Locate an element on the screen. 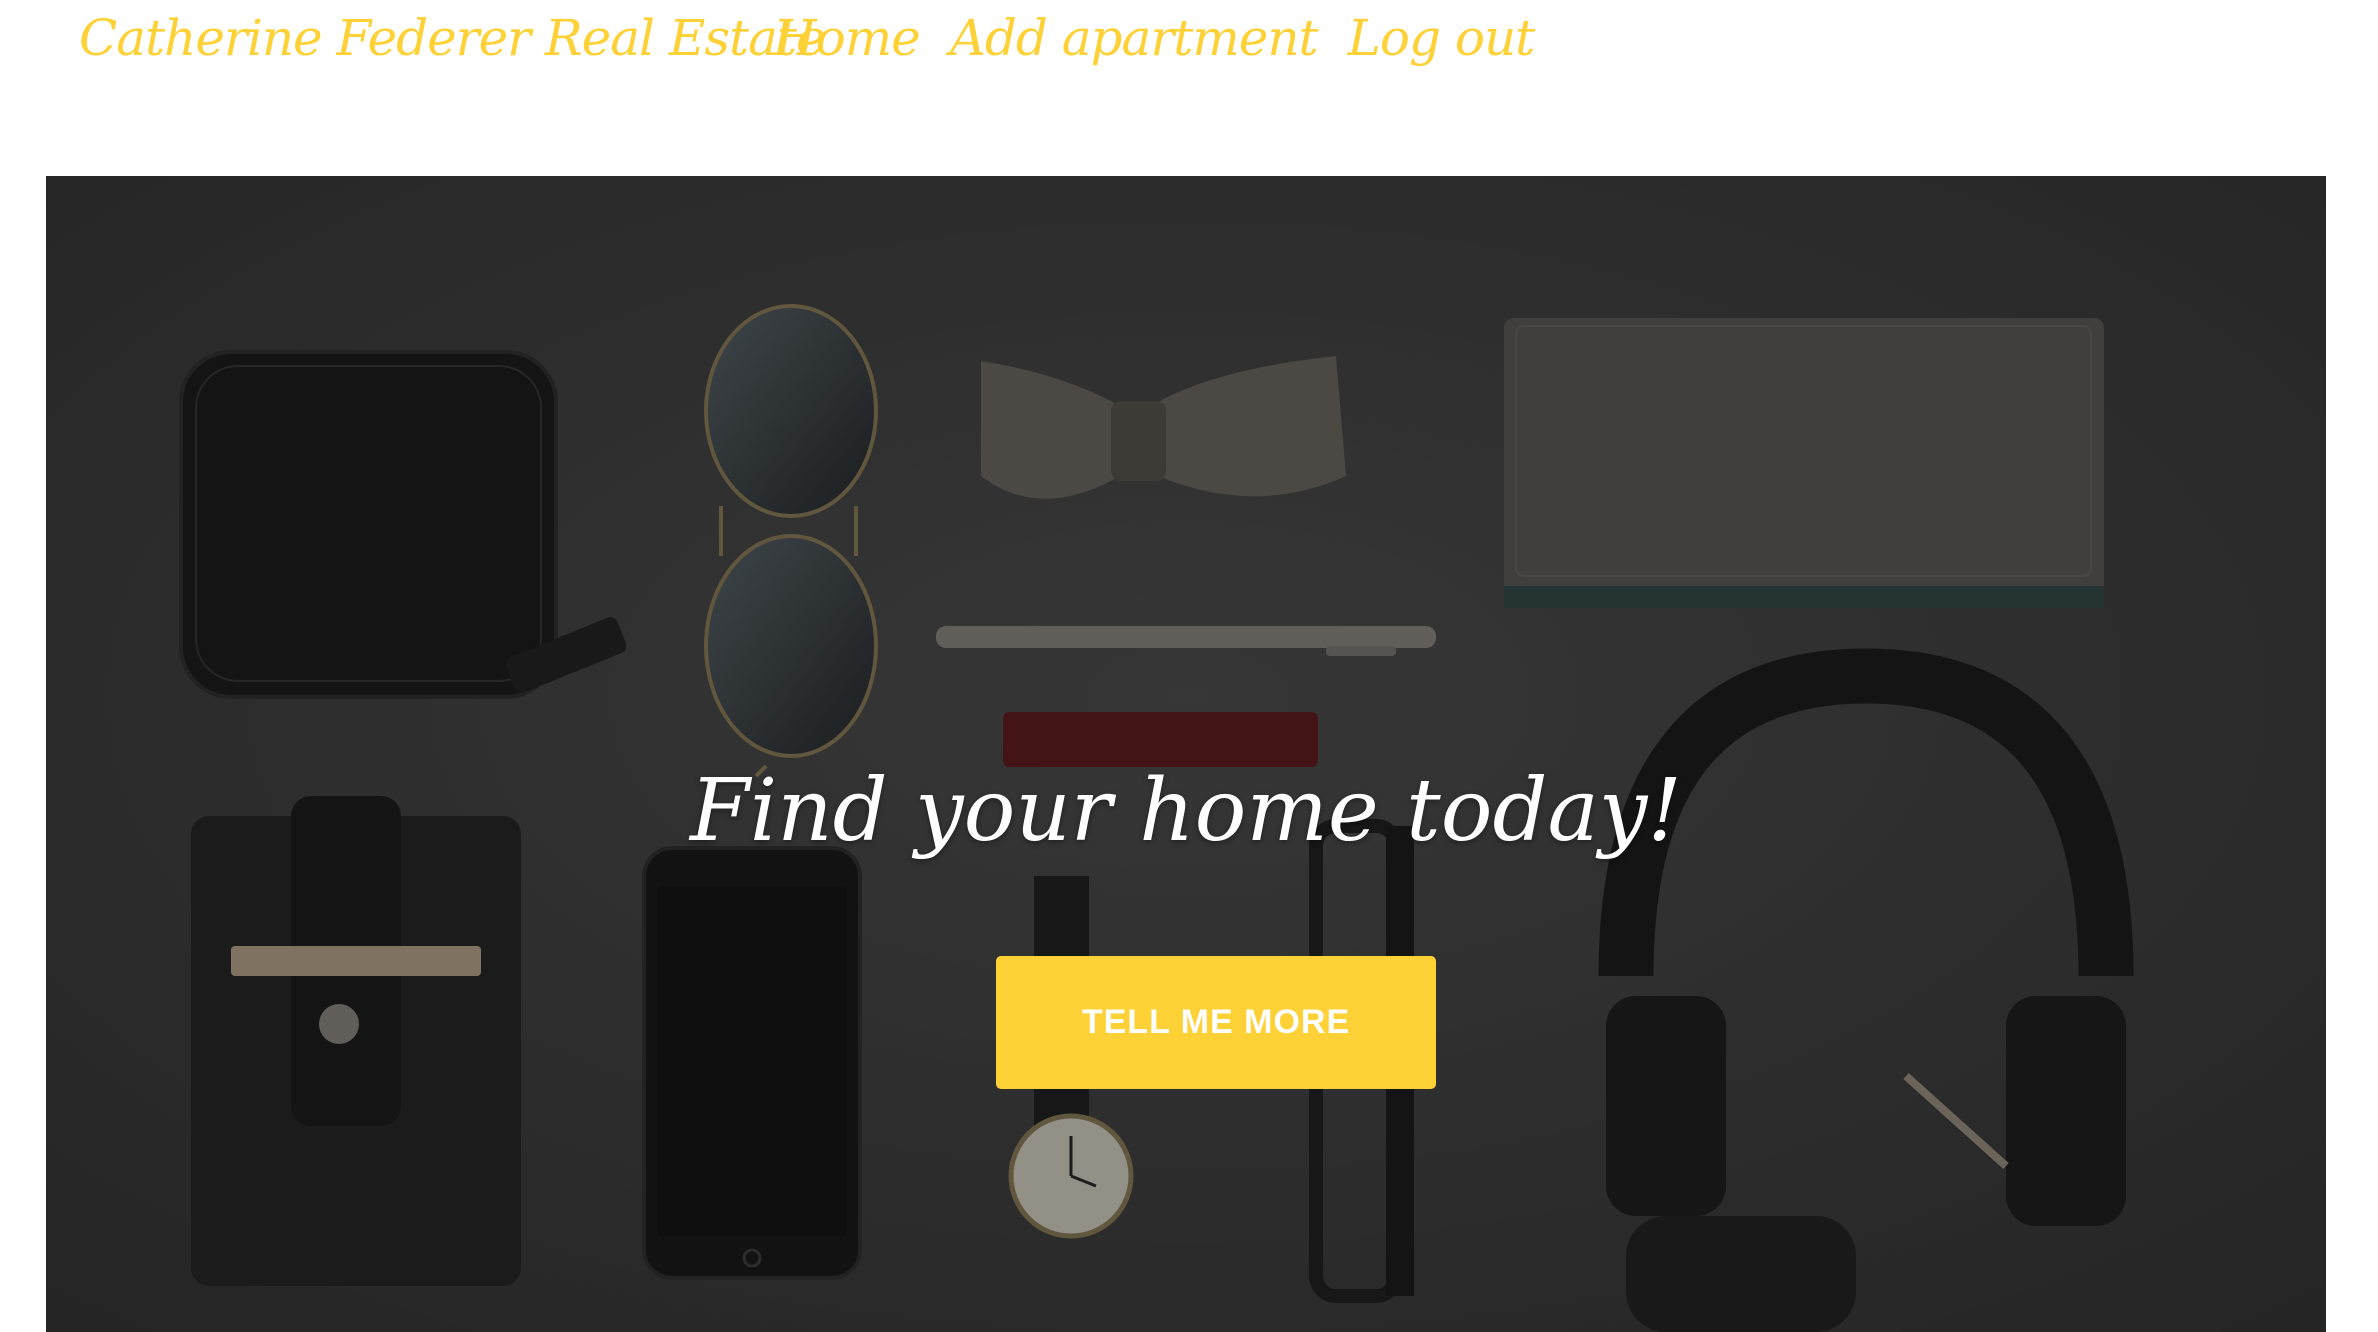 The height and width of the screenshot is (1332, 2378). hero-heading: Find your home today! is located at coordinates (1186, 811).